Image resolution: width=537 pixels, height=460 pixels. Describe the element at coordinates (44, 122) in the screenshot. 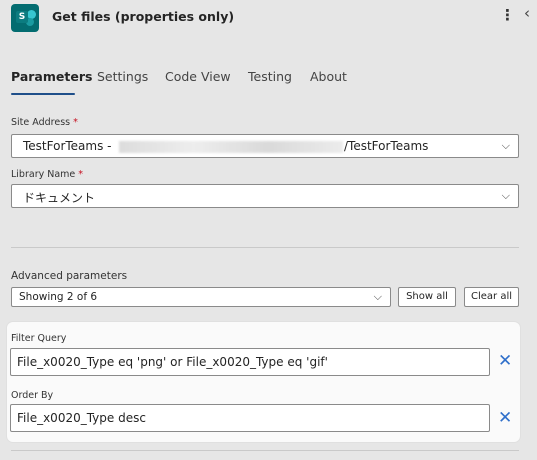

I see `site-address-label: Site Address *` at that location.